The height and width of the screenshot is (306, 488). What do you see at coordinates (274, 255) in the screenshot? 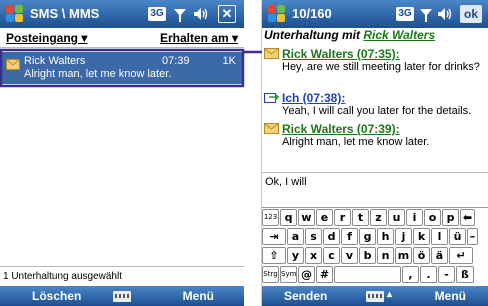
I see `keyboard-key: ⇧` at bounding box center [274, 255].